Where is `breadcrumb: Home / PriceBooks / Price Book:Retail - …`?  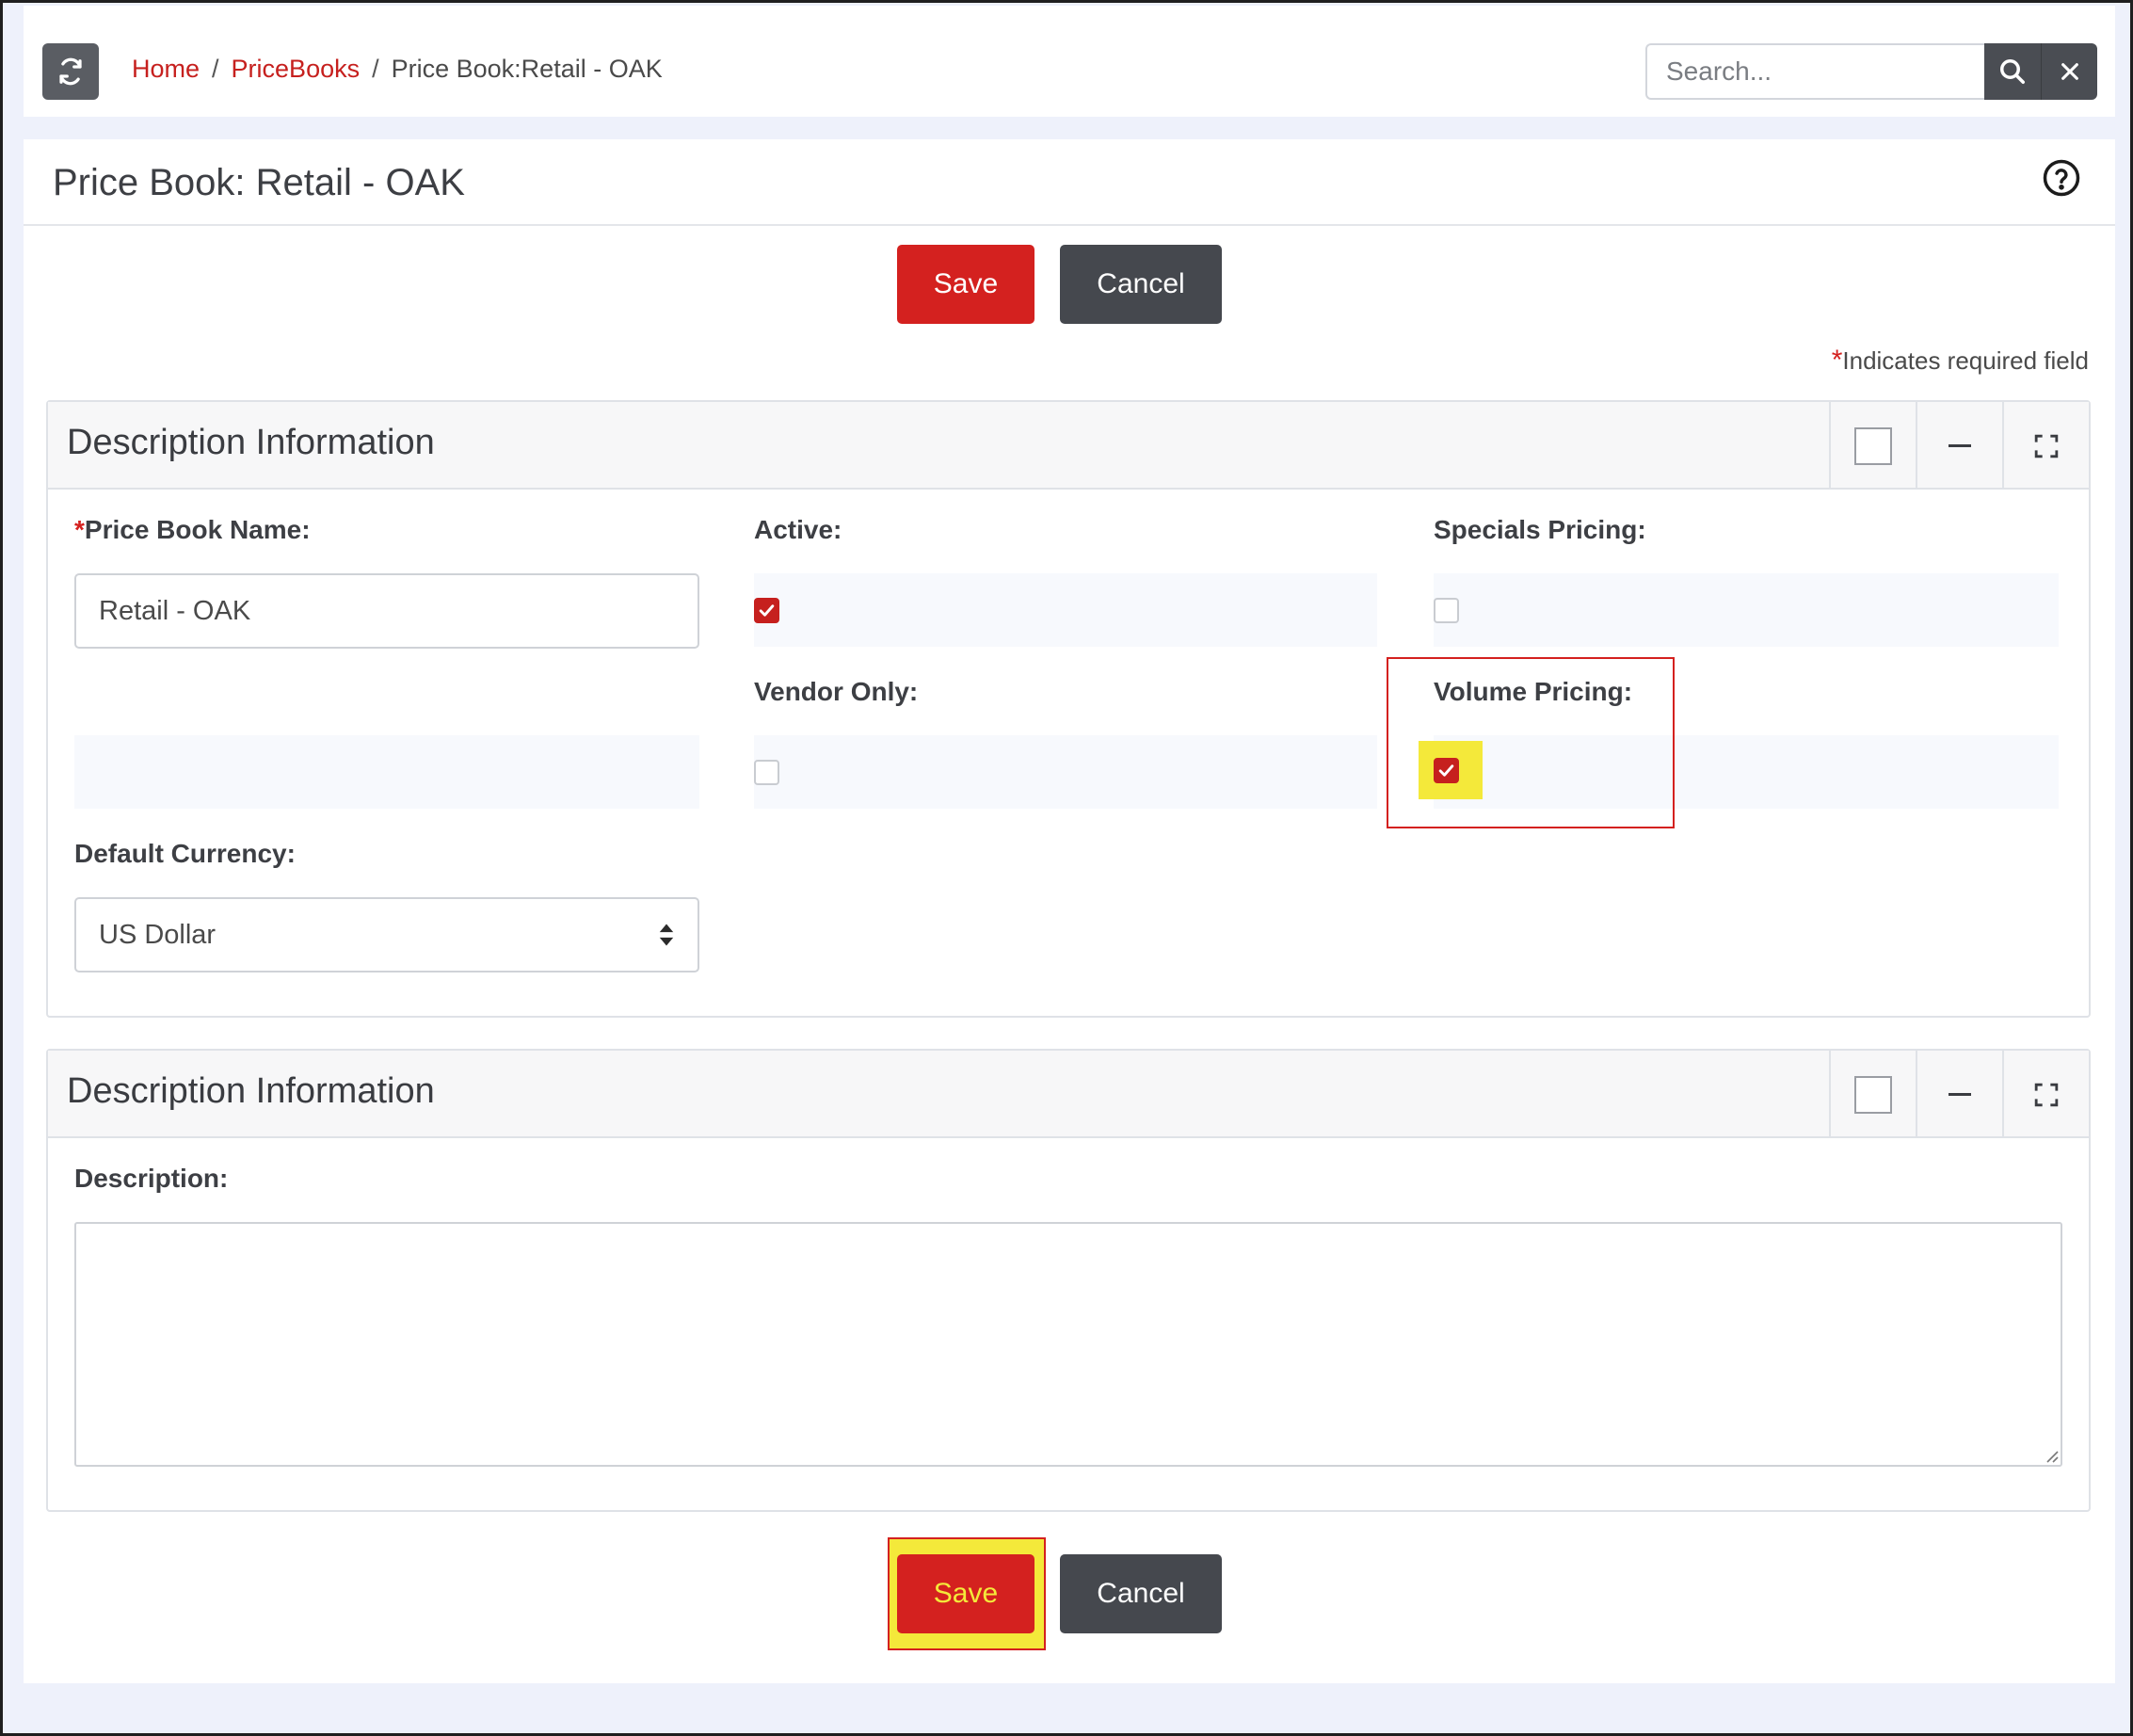
breadcrumb: Home / PriceBooks / Price Book:Retail - … is located at coordinates (397, 69).